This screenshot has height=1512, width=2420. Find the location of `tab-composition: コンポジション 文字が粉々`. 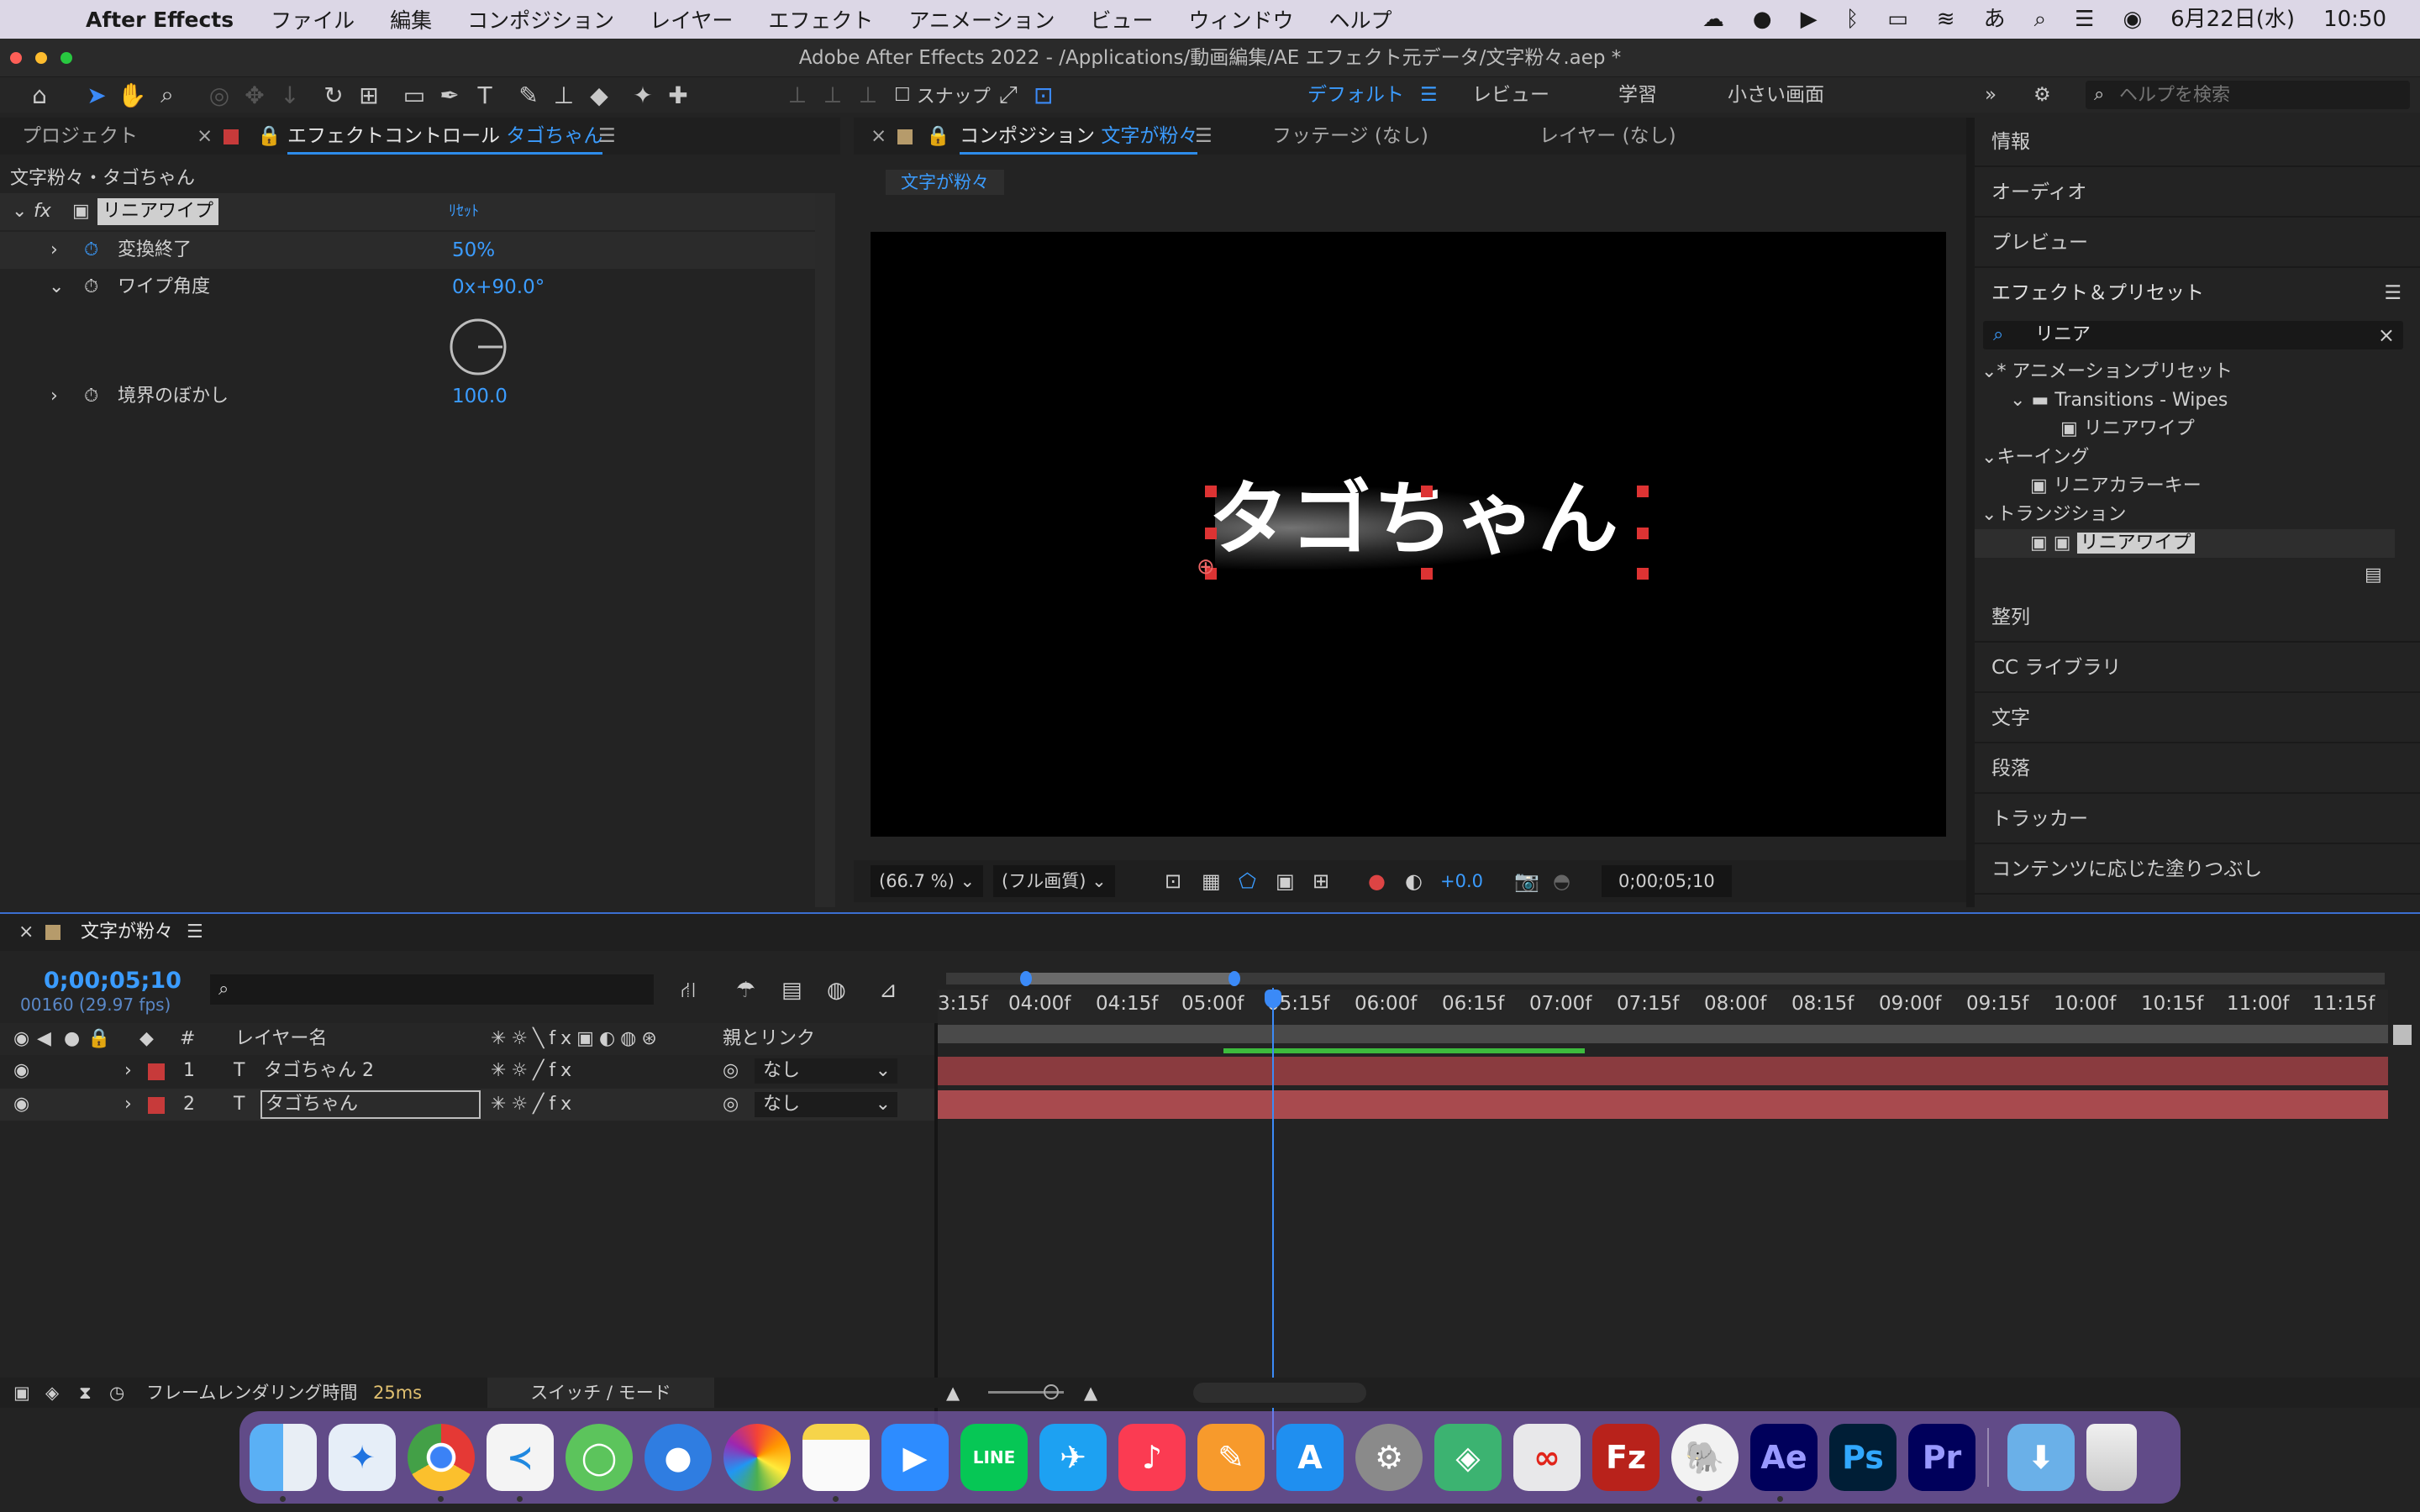

tab-composition: コンポジション 文字が粉々 is located at coordinates (1079, 136).